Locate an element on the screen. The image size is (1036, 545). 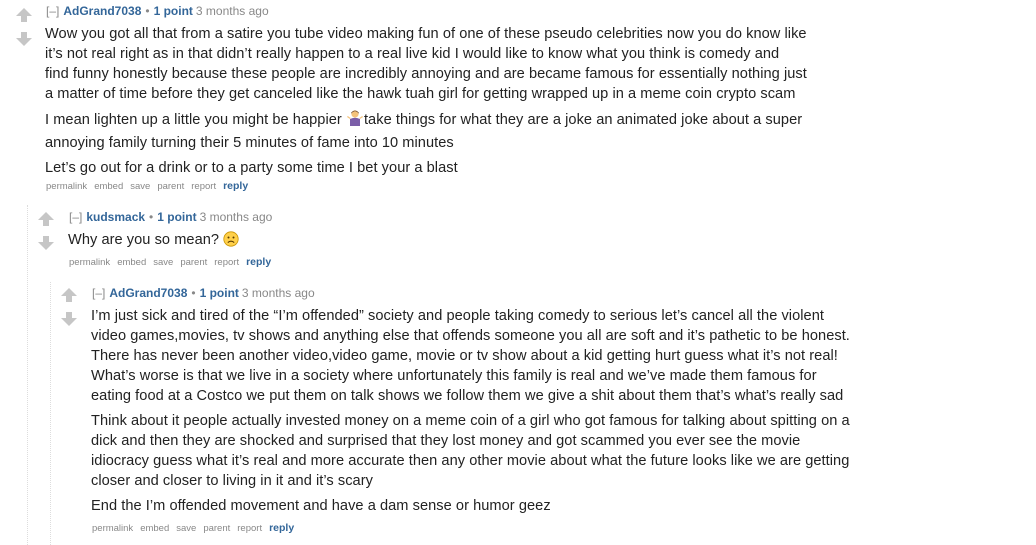
comment-body: Why are you so mean? is located at coordinates (153, 244).